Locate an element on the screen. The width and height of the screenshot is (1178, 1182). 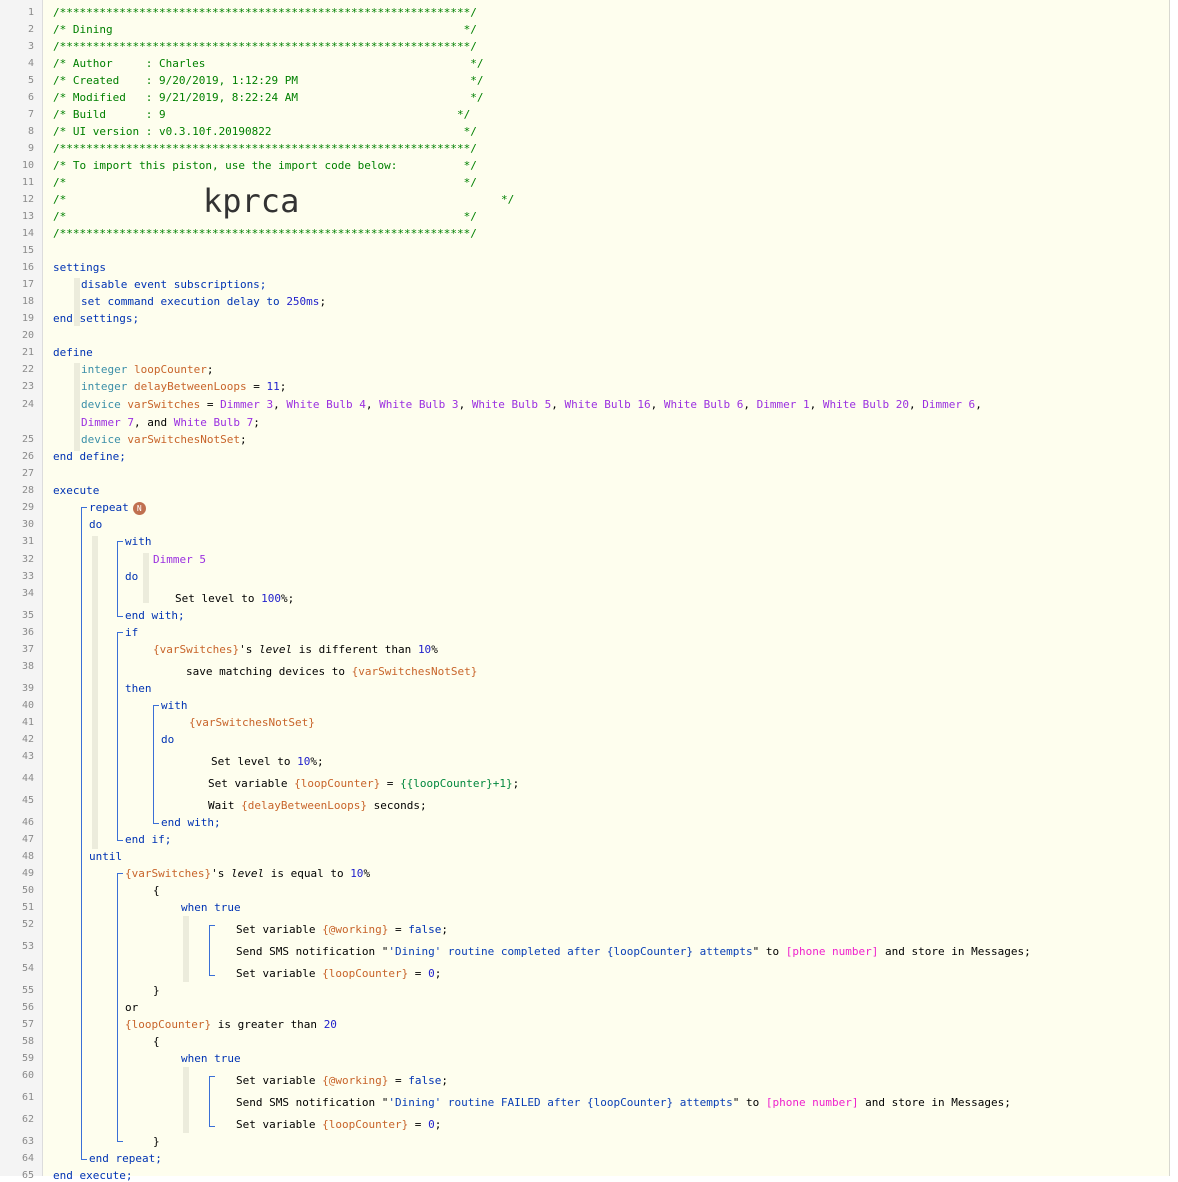
repeat-statement: repeat N is located at coordinates (117, 508).